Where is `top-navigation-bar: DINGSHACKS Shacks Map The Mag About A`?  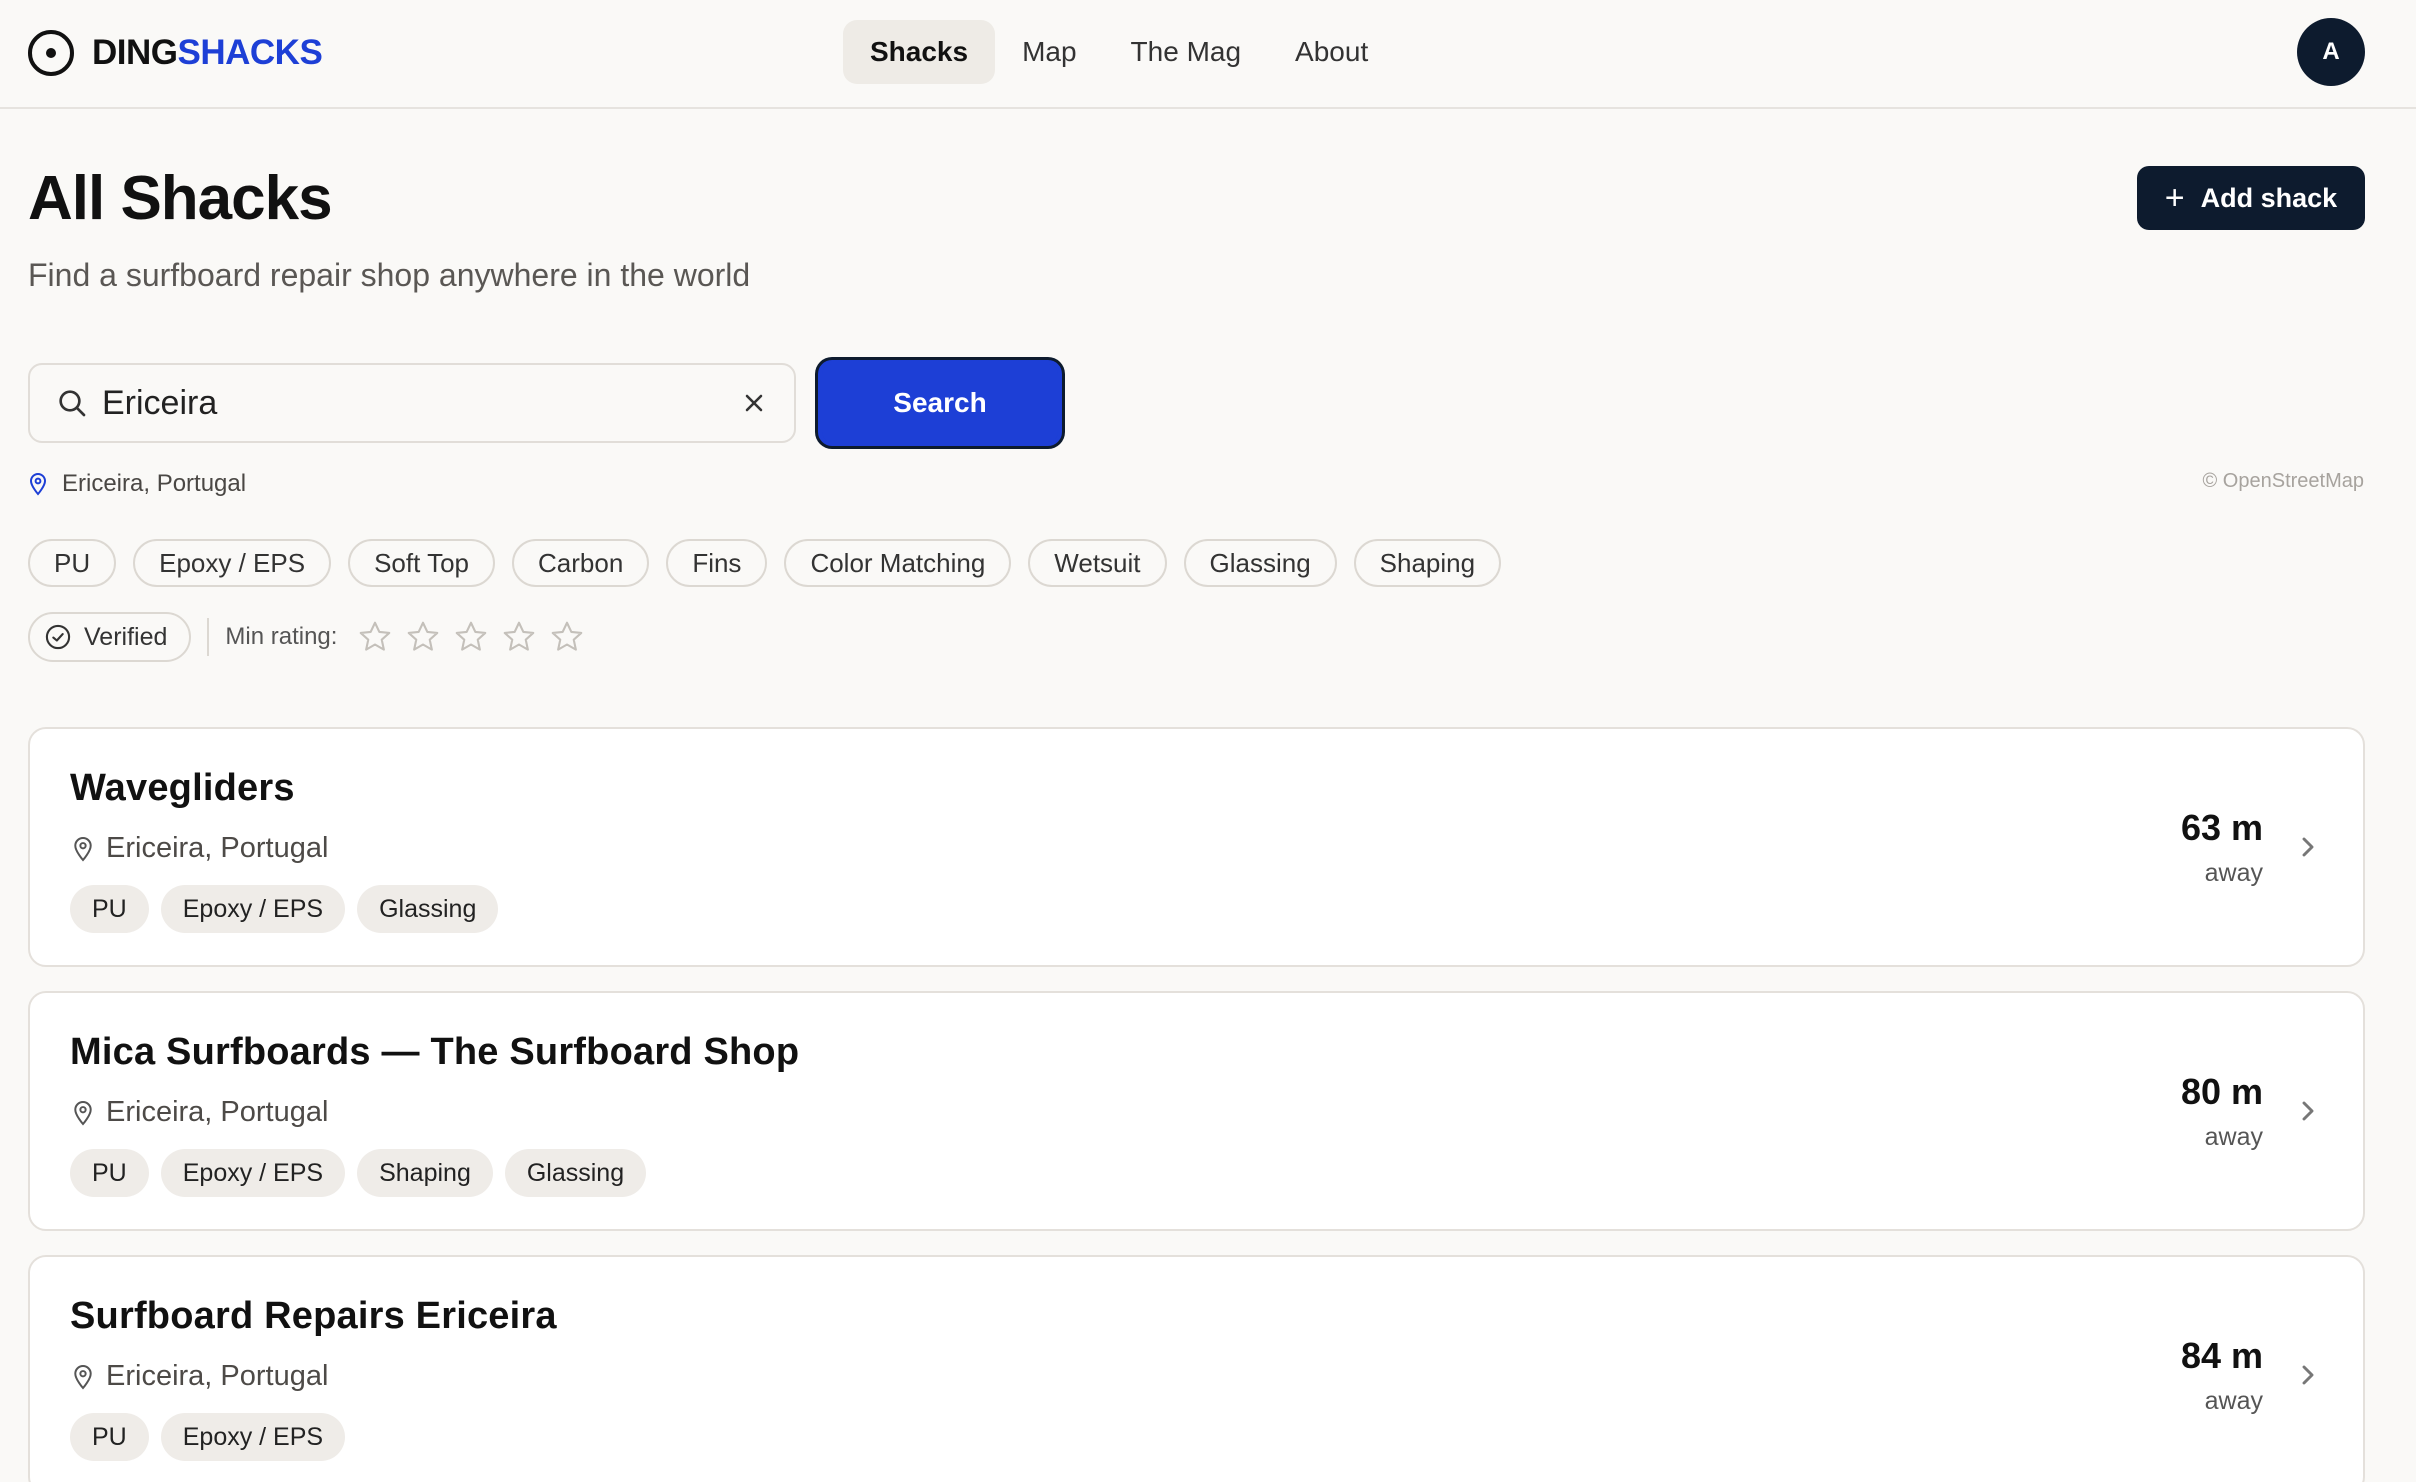 top-navigation-bar: DINGSHACKS Shacks Map The Mag About A is located at coordinates (1208, 54).